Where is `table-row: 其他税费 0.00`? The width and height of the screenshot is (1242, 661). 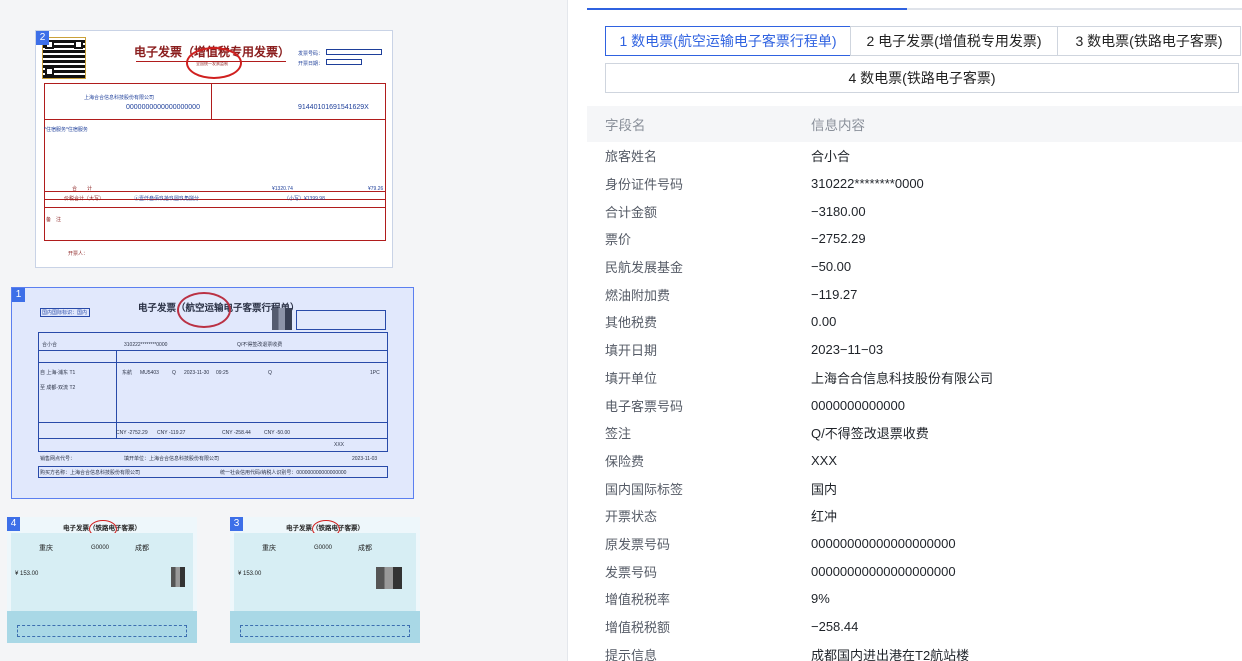
table-row: 其他税费 0.00 is located at coordinates (914, 322).